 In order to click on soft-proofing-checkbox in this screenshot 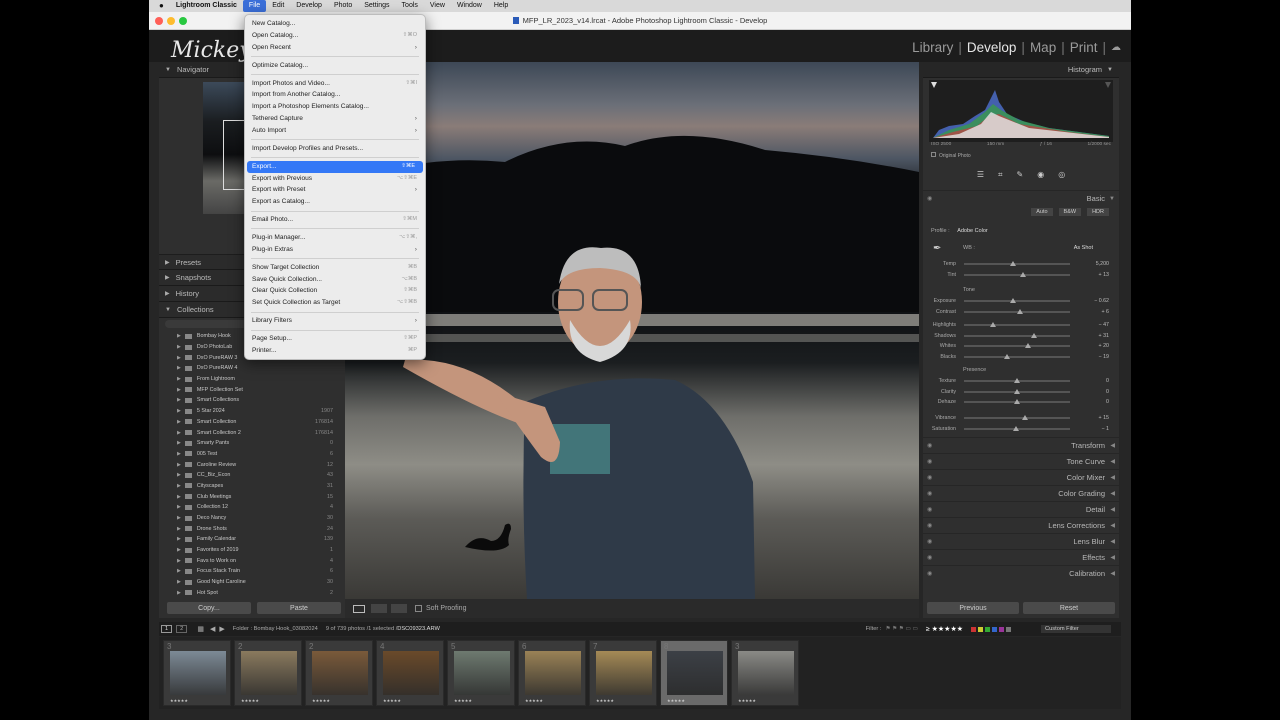, I will do `click(418, 608)`.